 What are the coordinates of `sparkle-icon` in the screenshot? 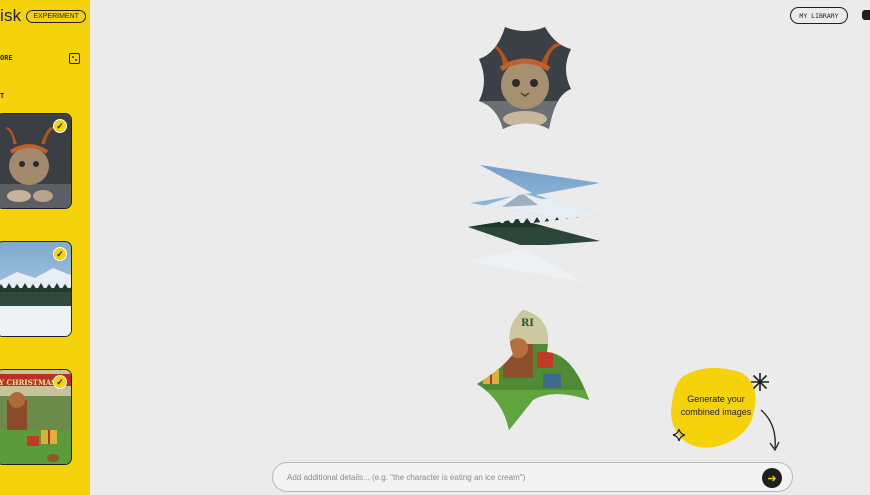 It's located at (760, 382).